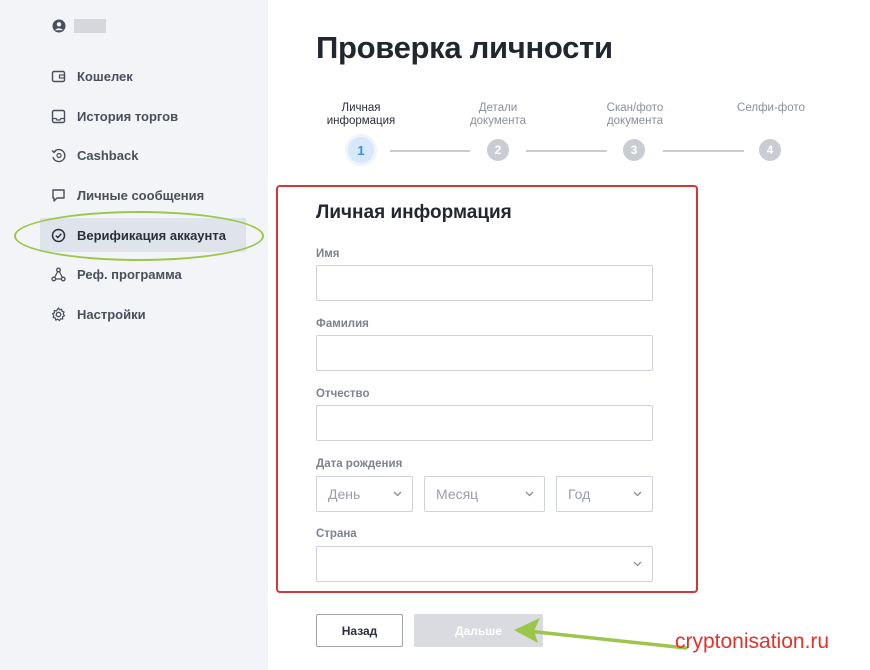 The width and height of the screenshot is (870, 670). I want to click on user-icon, so click(59, 26).